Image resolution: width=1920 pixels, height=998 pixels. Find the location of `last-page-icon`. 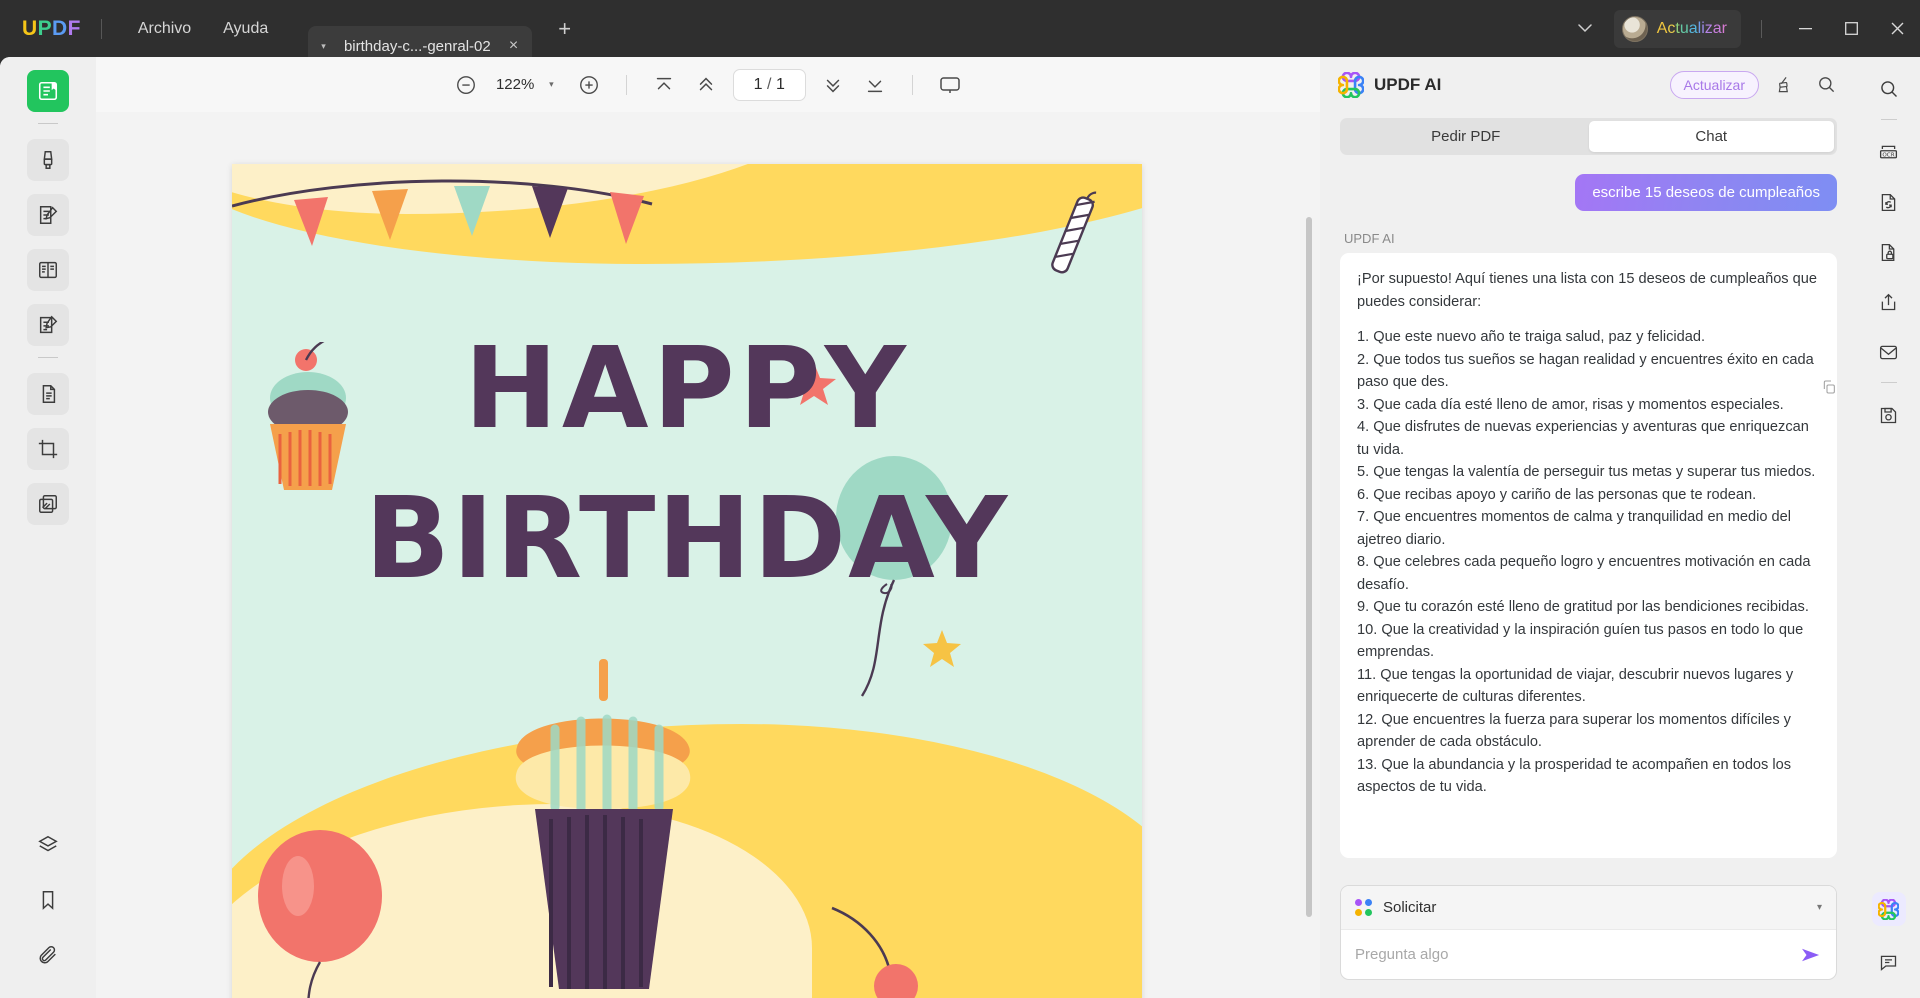

last-page-icon is located at coordinates (875, 85).